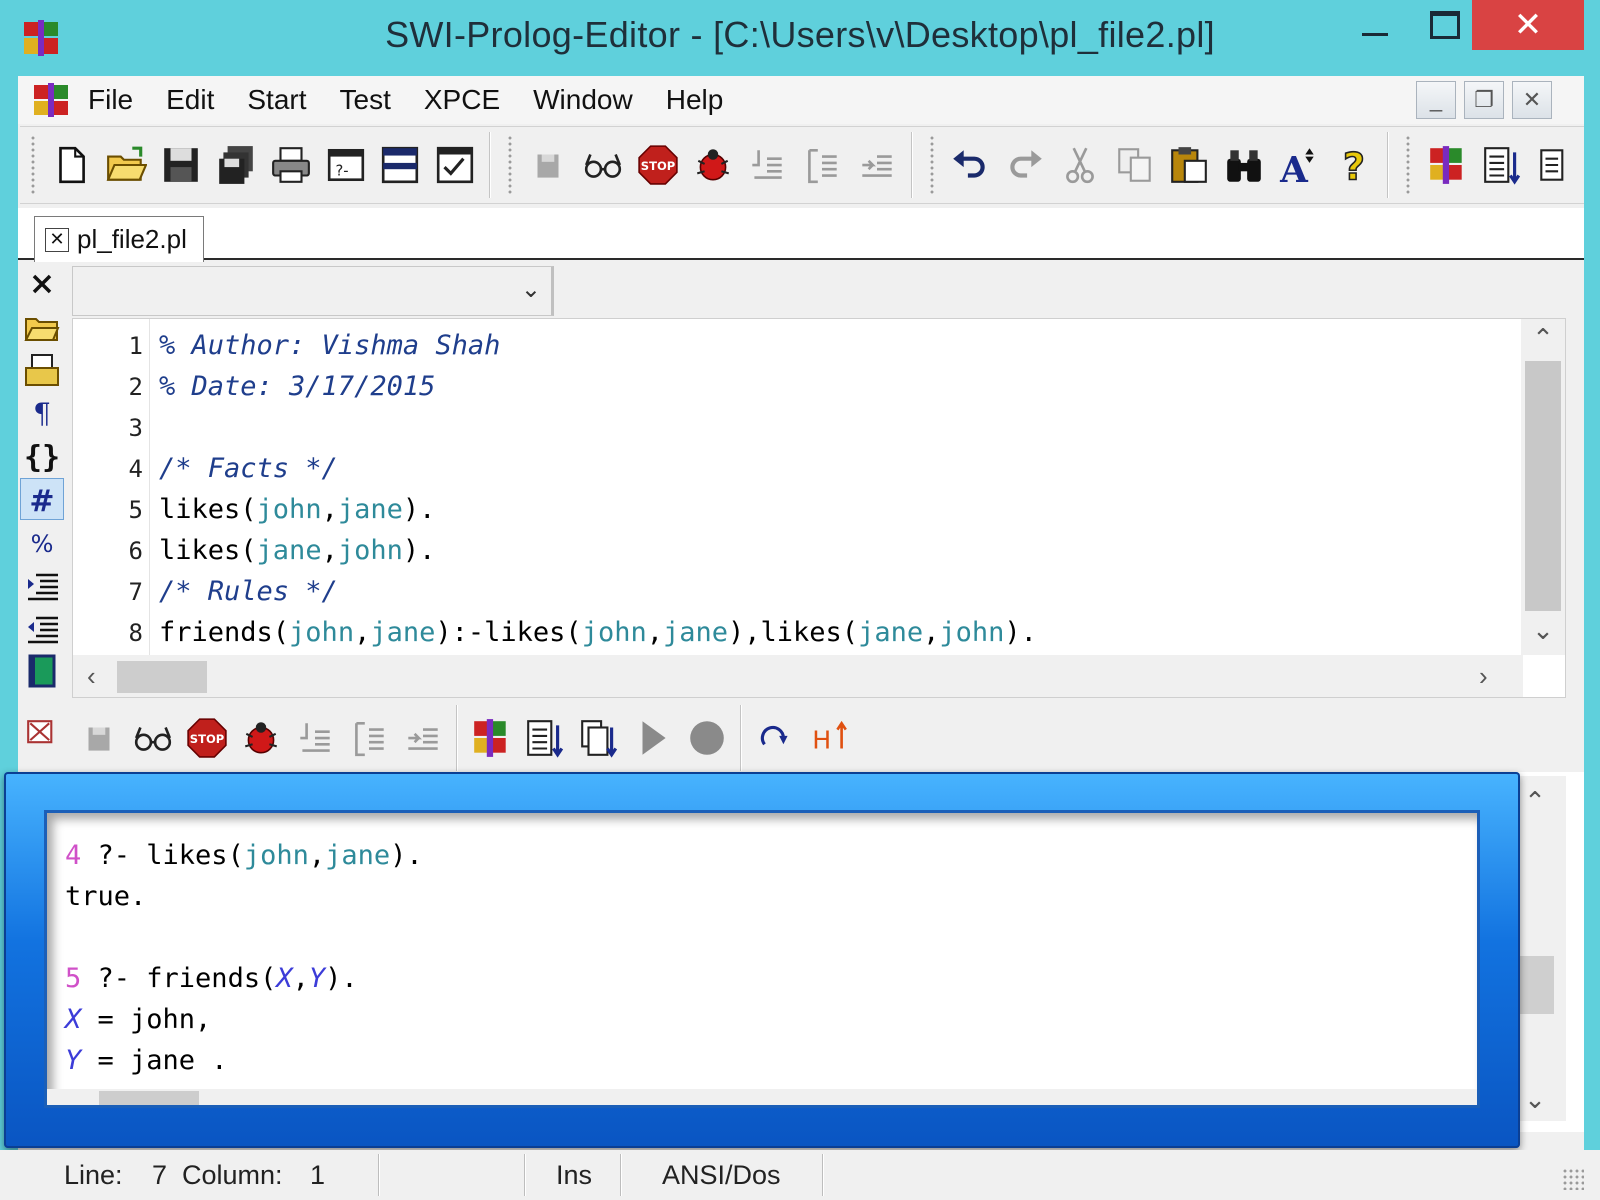  I want to click on document-app-icon, so click(52, 100).